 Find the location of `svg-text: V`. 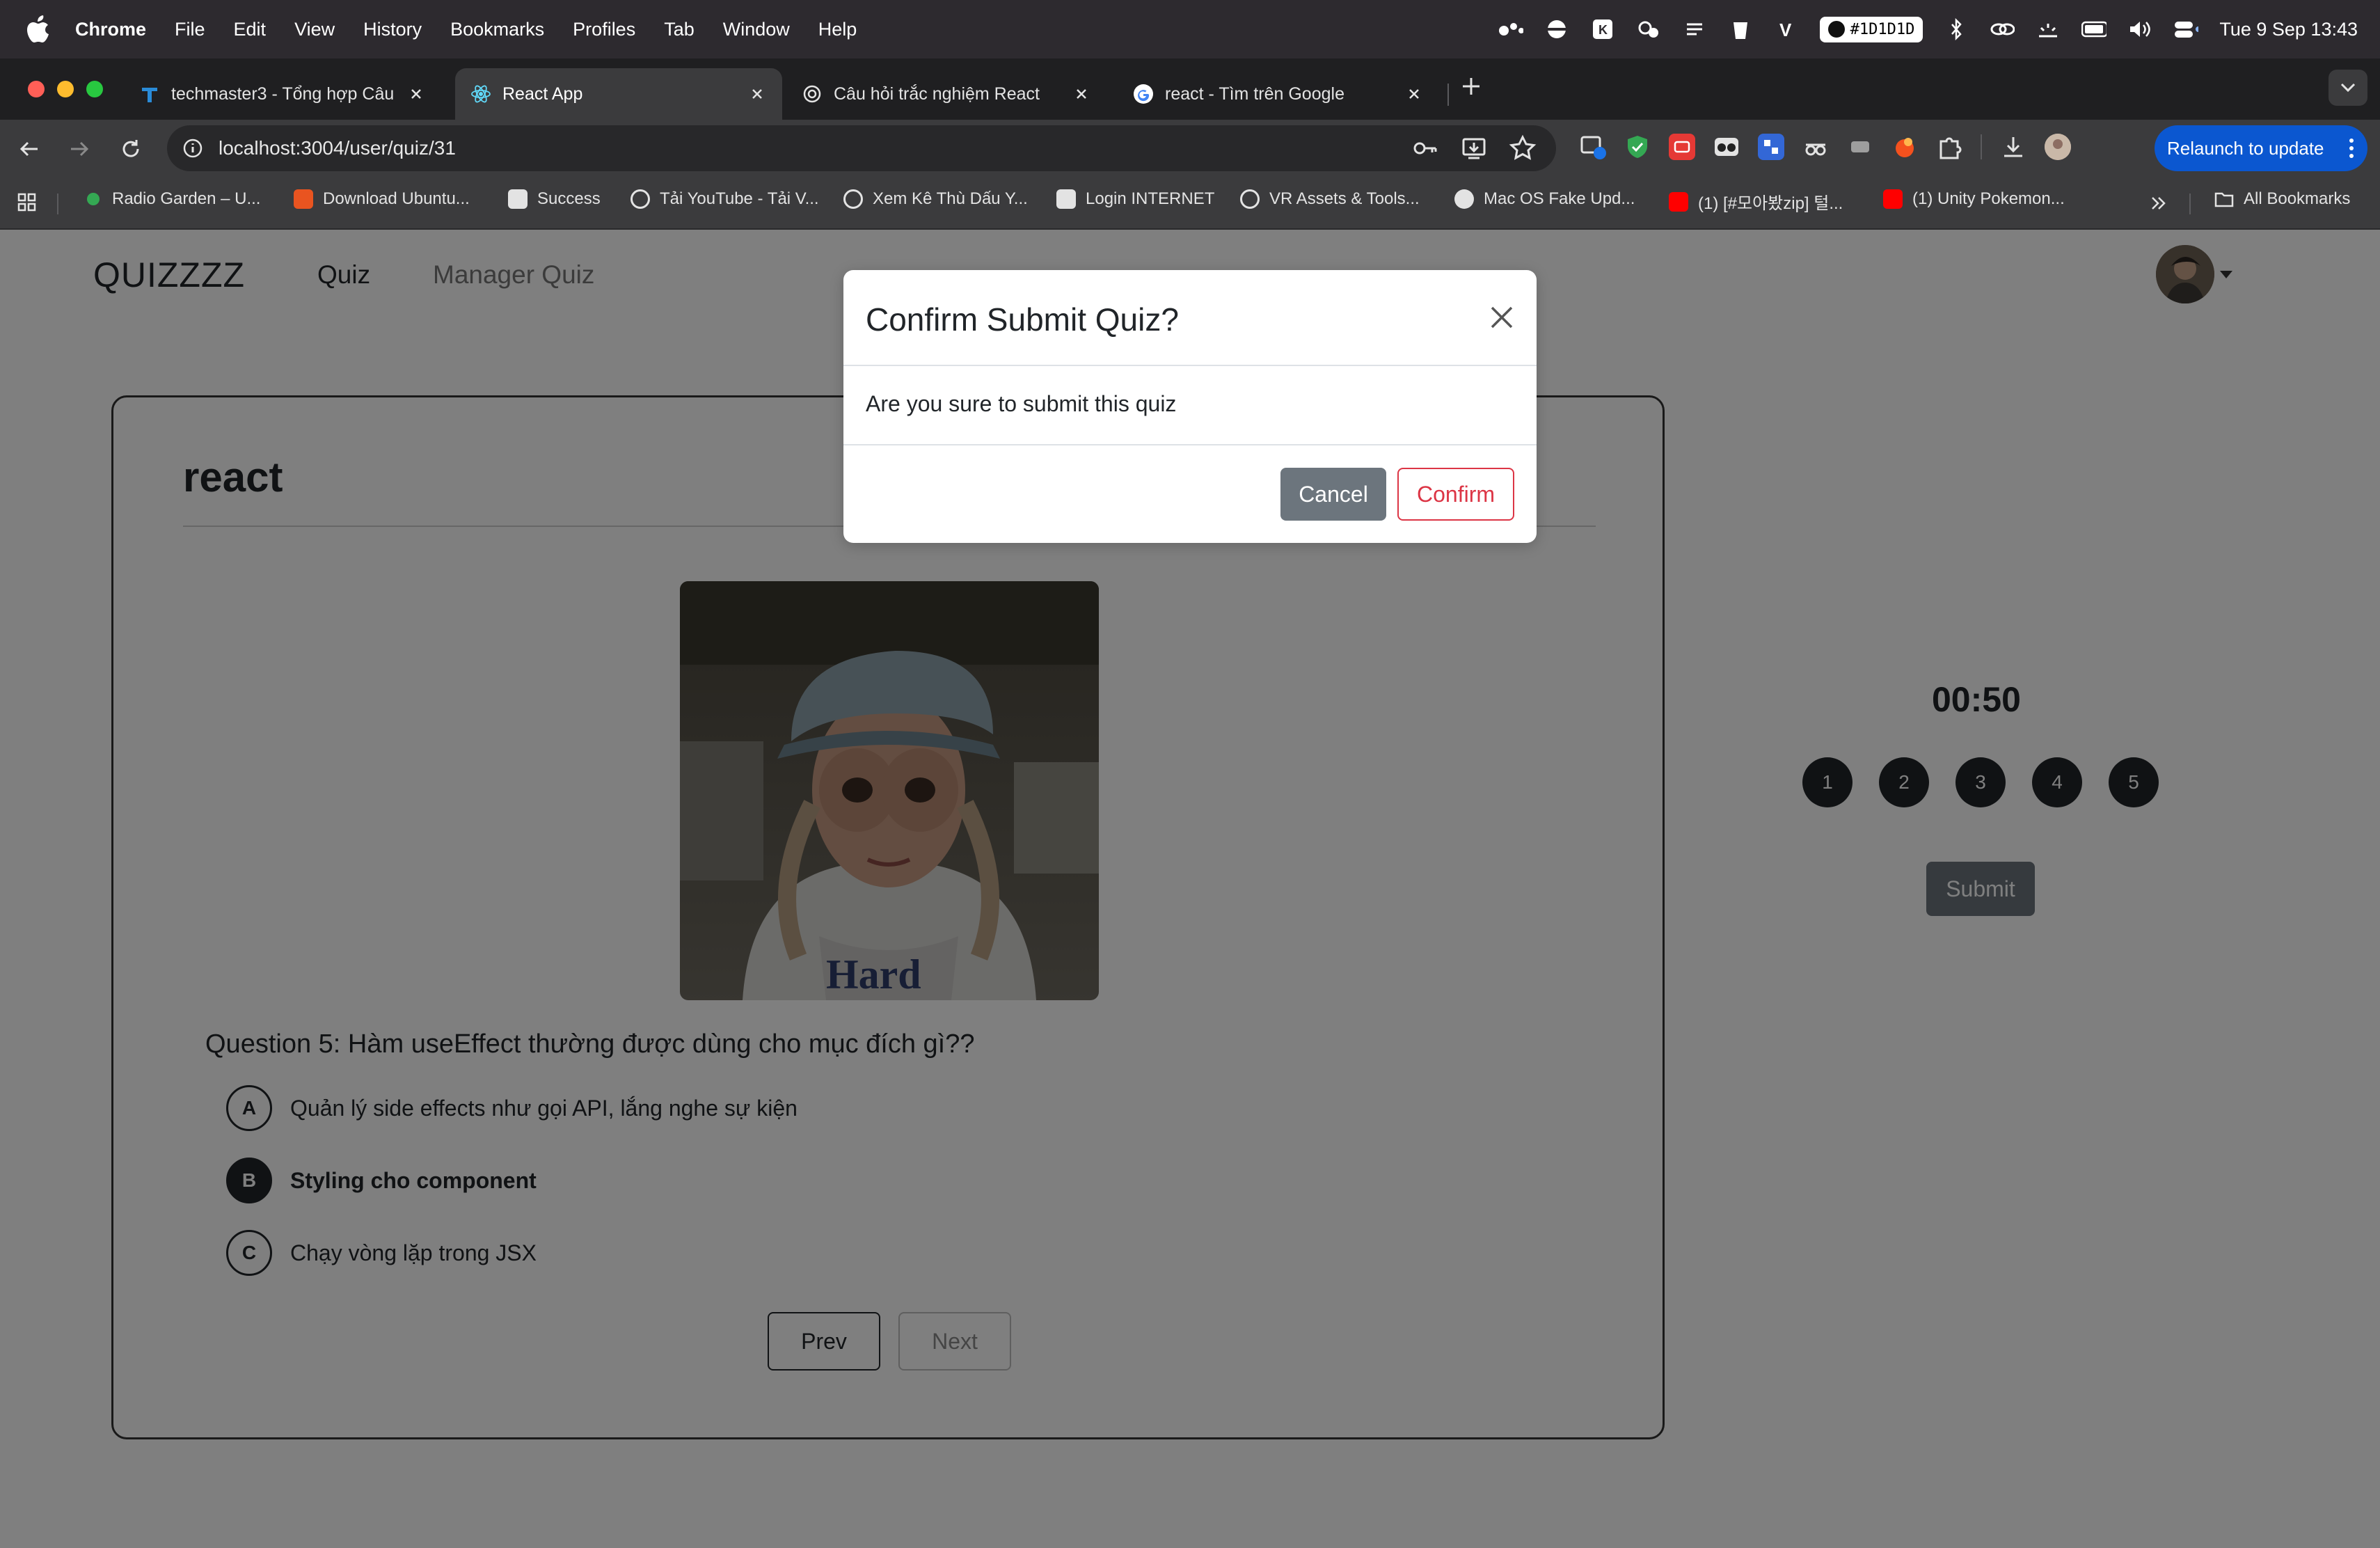

svg-text: V is located at coordinates (1786, 29).